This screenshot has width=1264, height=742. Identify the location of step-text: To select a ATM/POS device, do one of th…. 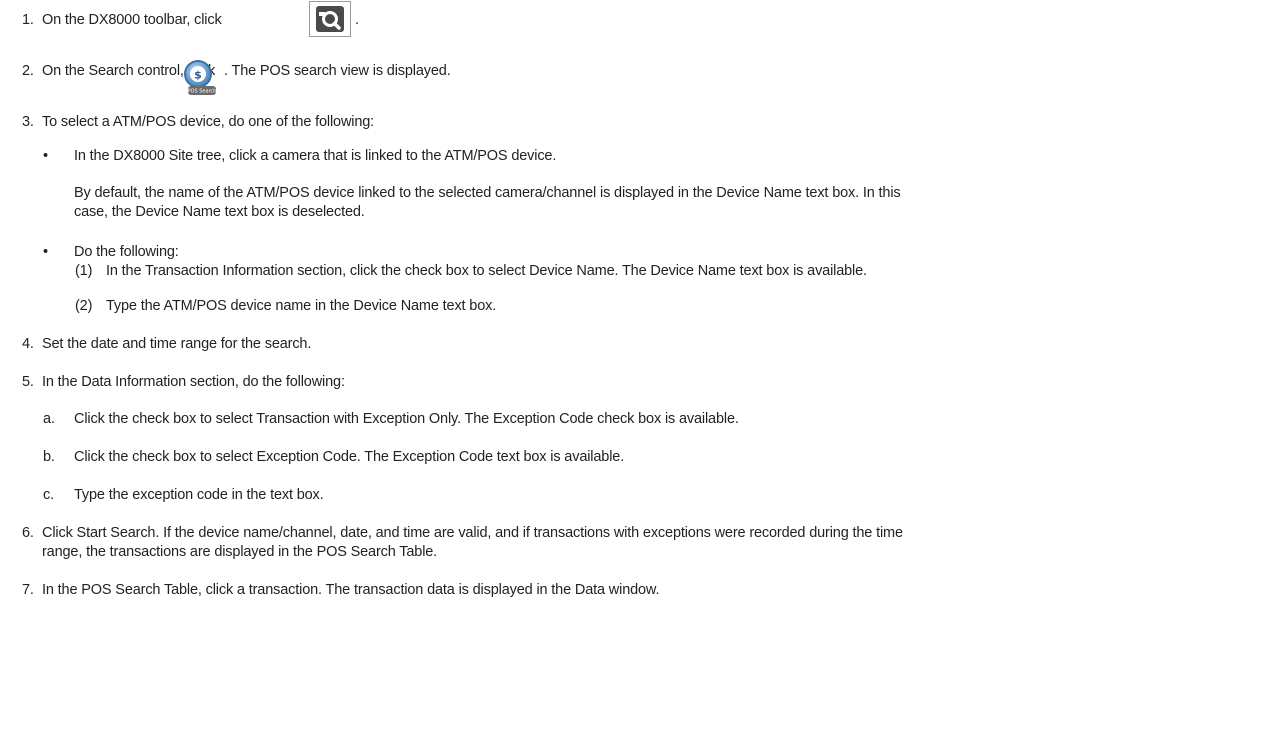
(208, 122).